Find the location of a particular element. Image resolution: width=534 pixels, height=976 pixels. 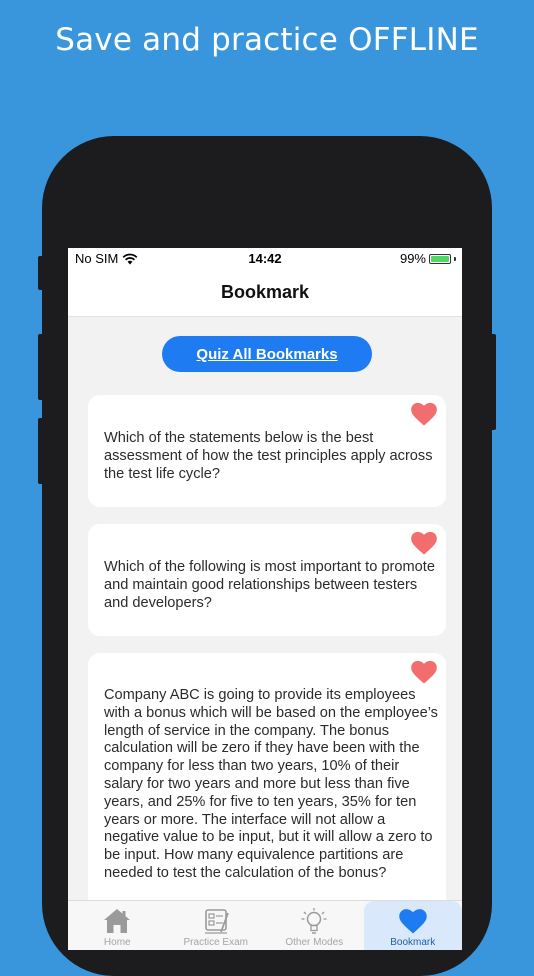

tab-practice-exam-label: Practice Exam is located at coordinates (215, 942).